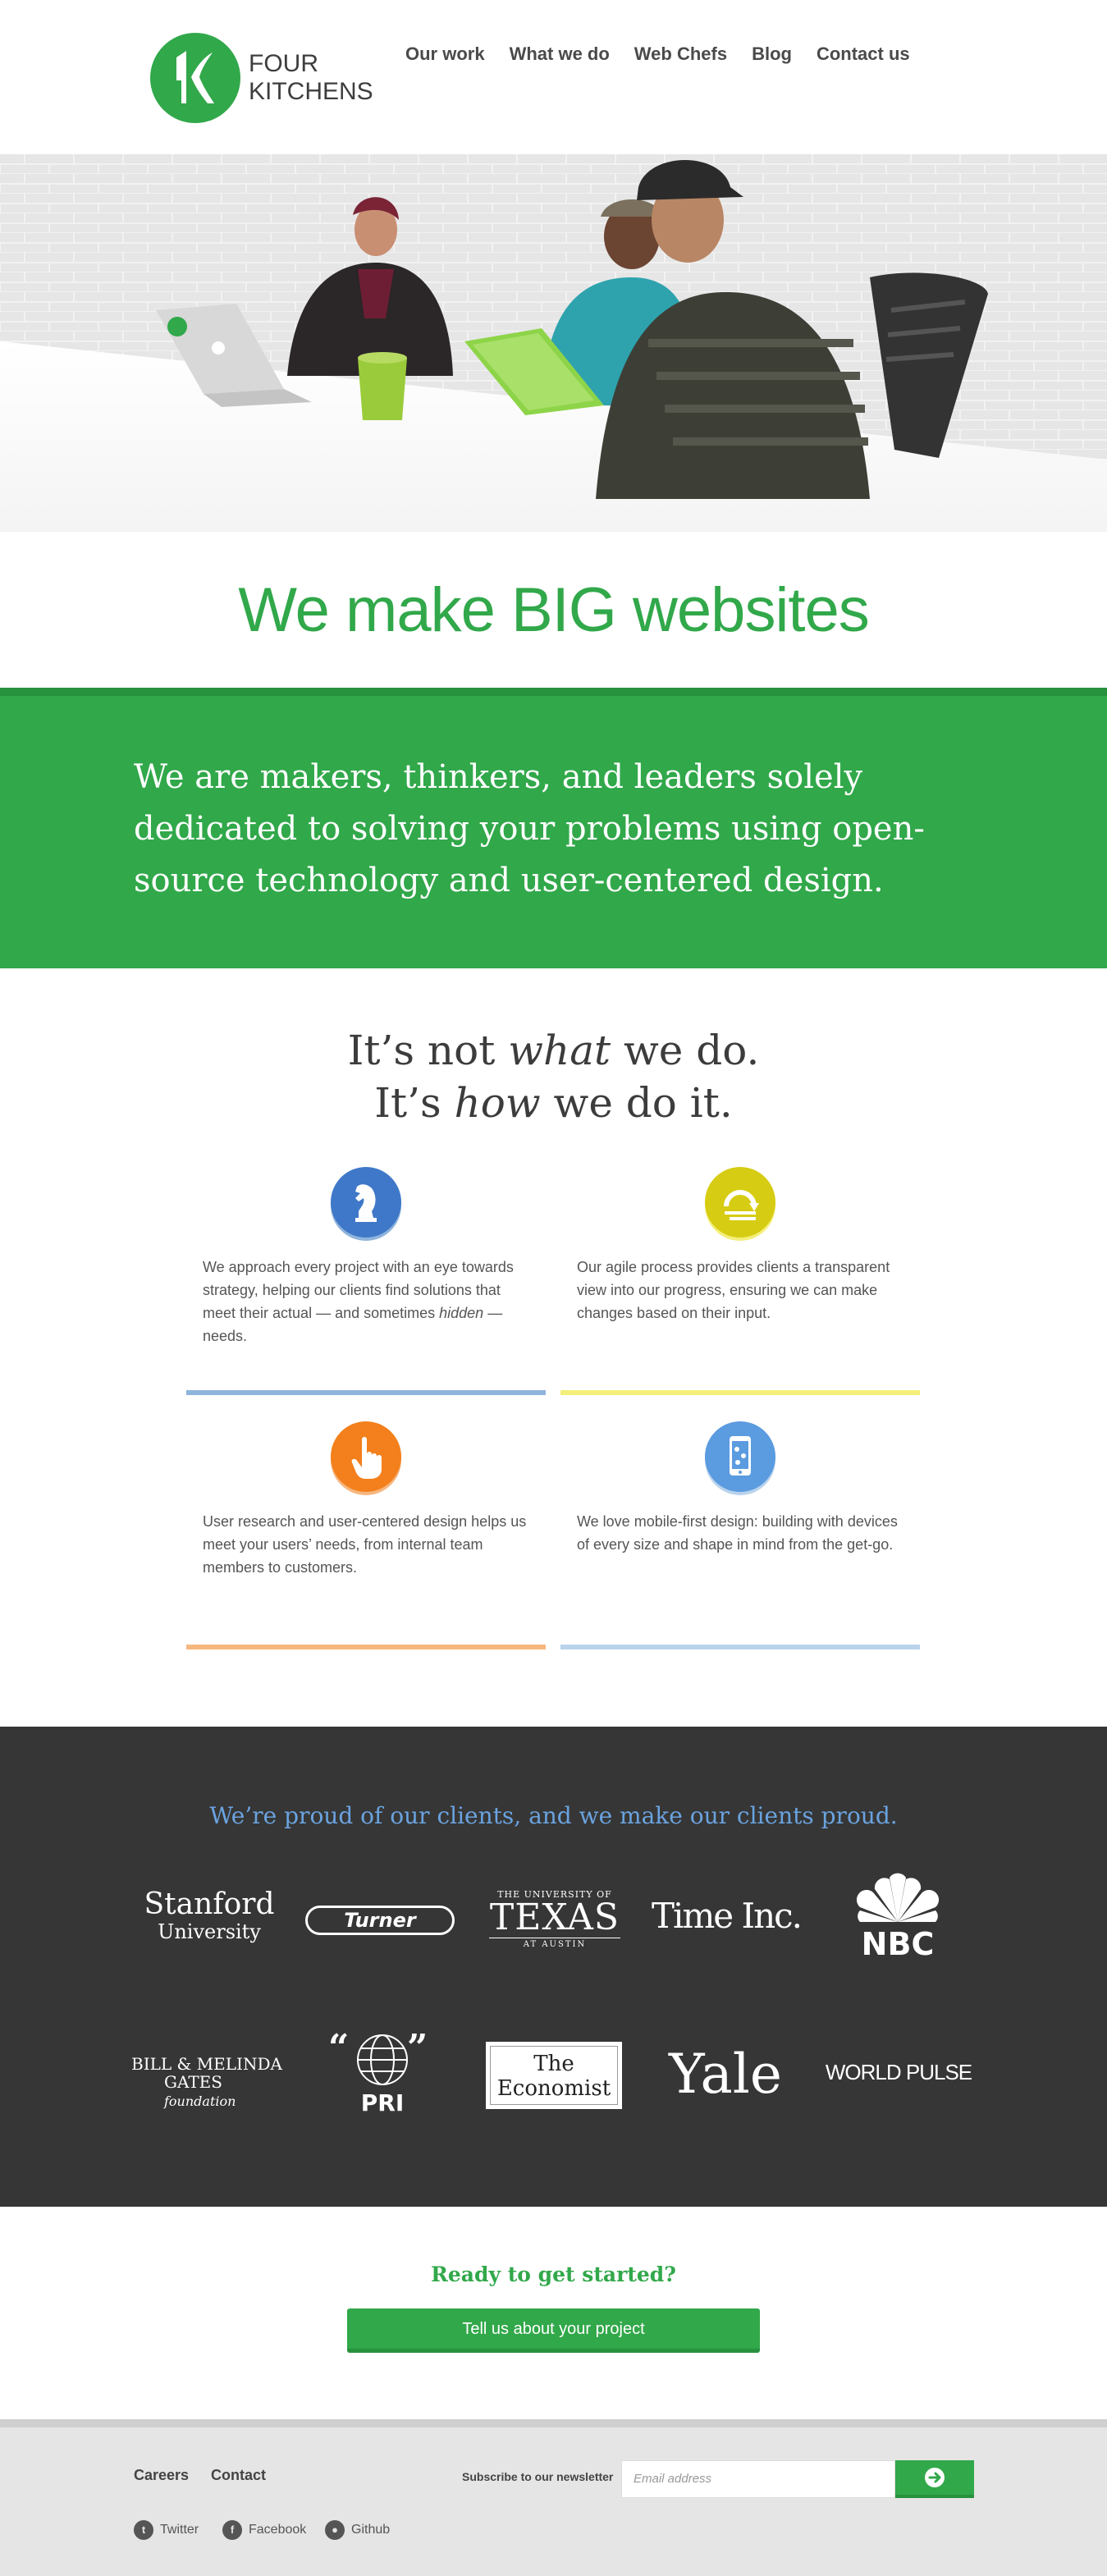 Image resolution: width=1107 pixels, height=2576 pixels. I want to click on client-logo-nbc: NBC, so click(897, 1916).